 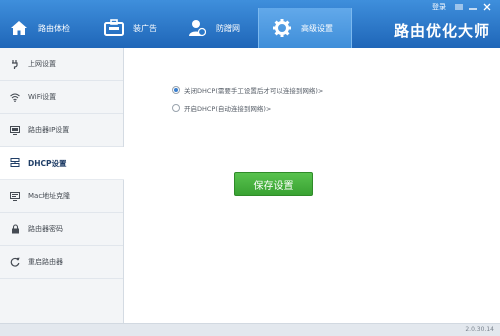 I want to click on sidebar-item-router-password: 路由器密码, so click(x=61, y=229).